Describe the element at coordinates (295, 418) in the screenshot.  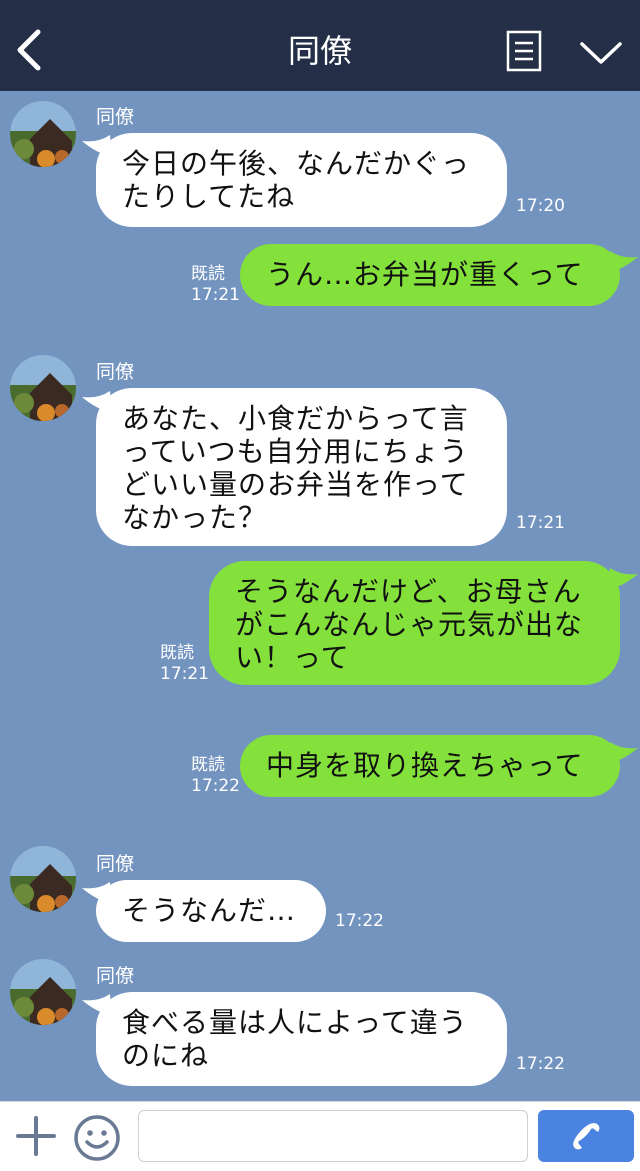
I see `message-line: あなた、小食だからって言` at that location.